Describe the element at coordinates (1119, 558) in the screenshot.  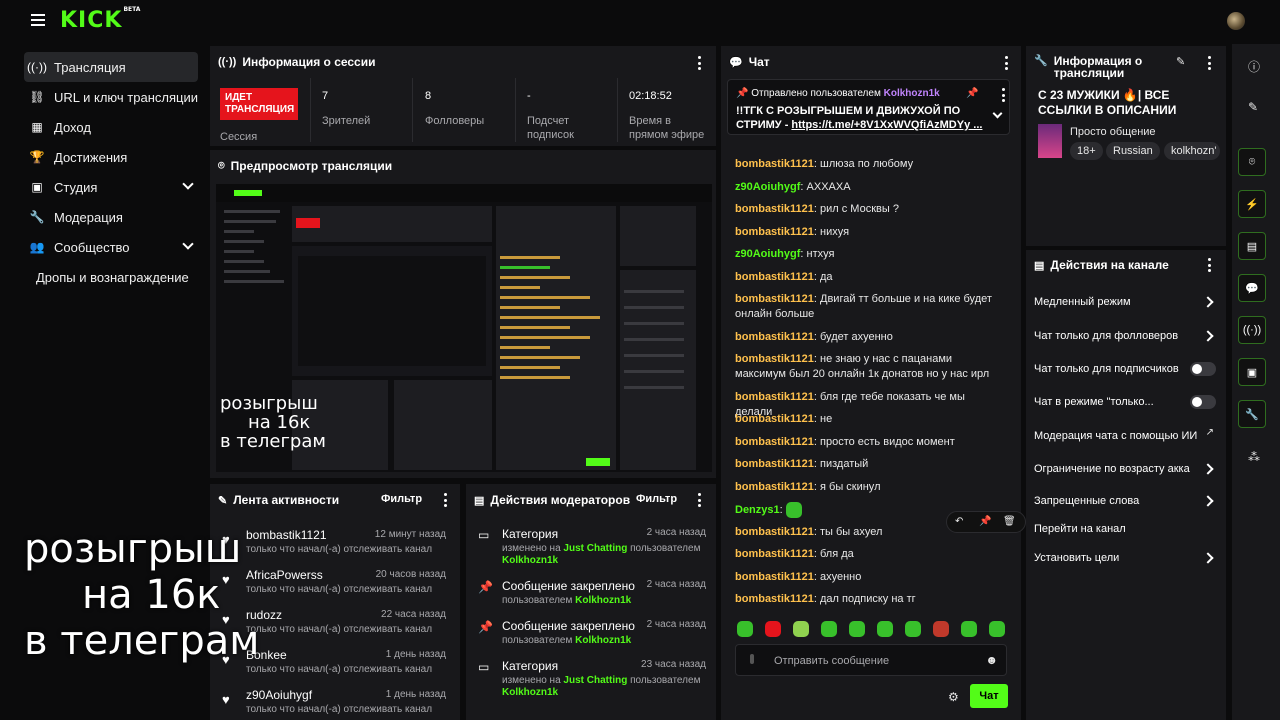
I see `channel-action-row: Установить цели` at that location.